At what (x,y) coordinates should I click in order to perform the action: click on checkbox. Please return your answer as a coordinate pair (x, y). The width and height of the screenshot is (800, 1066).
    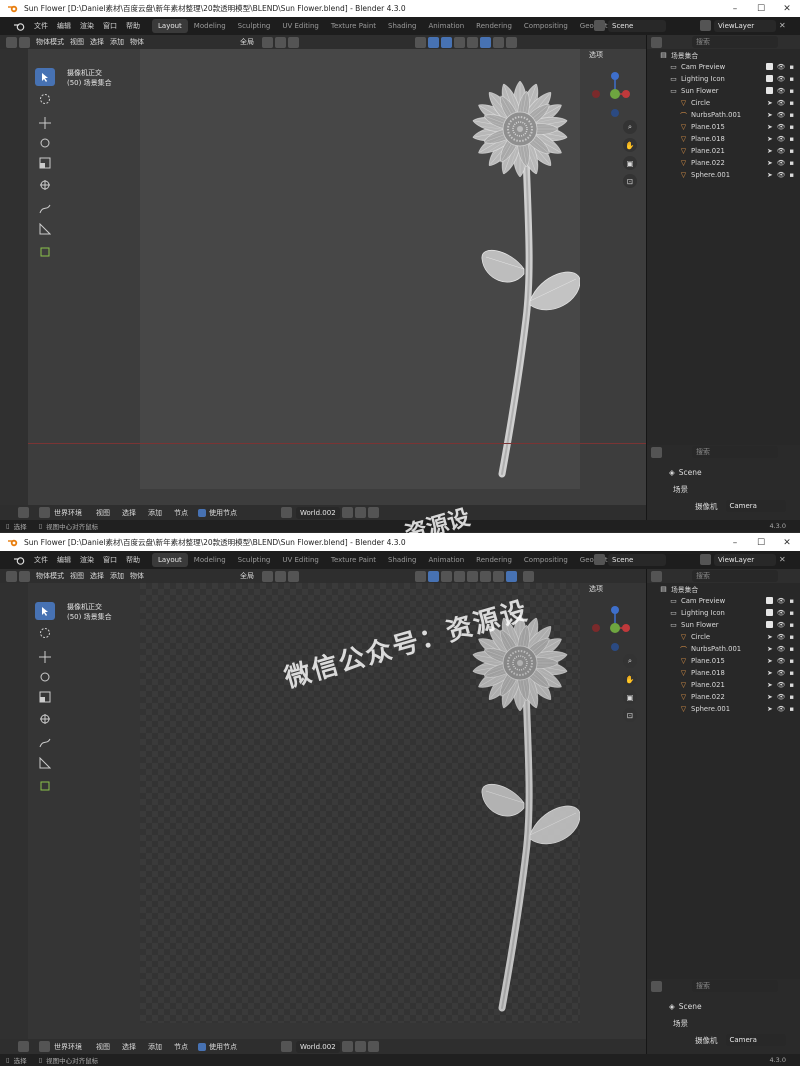
    Looking at the image, I should click on (769, 90).